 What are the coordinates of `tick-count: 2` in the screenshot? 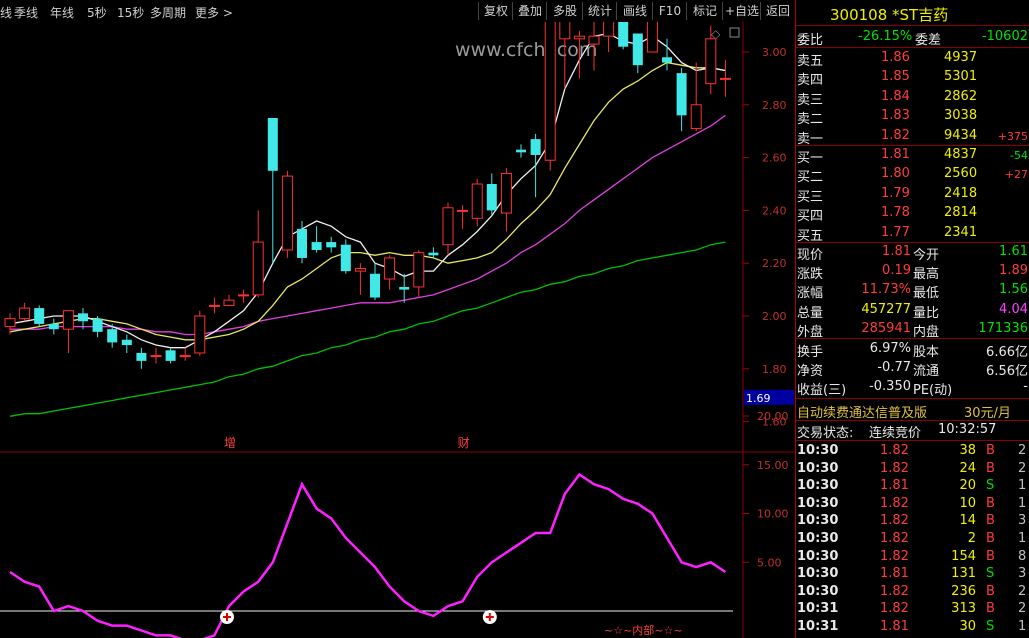 It's located at (1022, 609).